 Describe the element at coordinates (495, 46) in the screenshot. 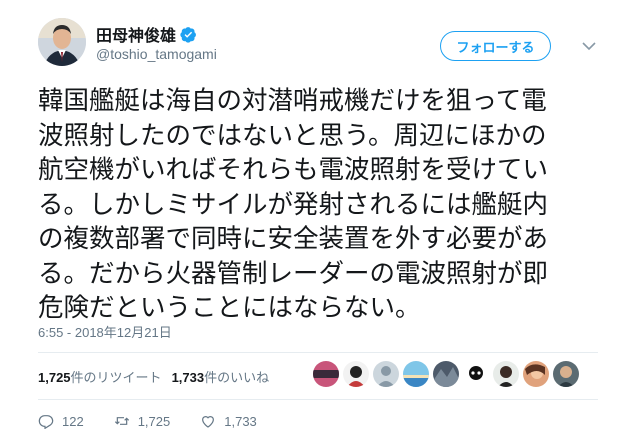

I see `follow-button: フォローする` at that location.